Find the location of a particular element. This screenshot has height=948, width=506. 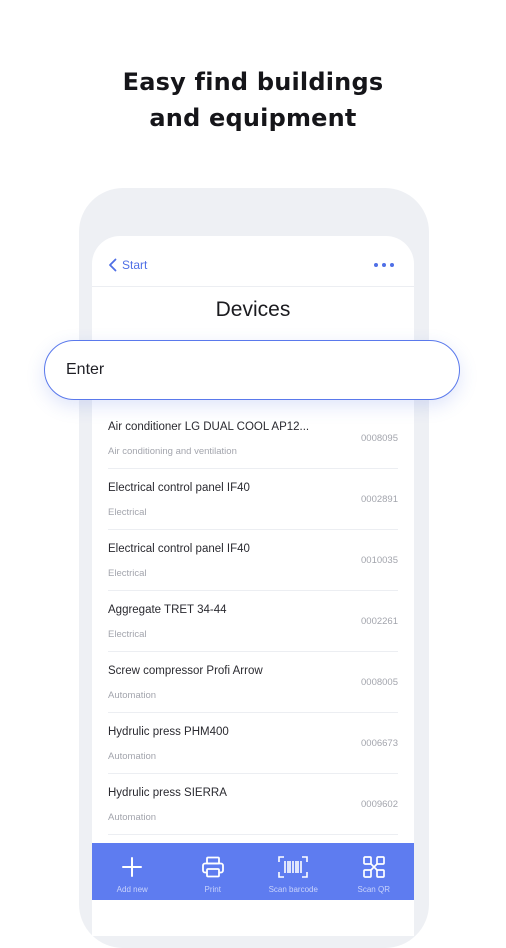

device-name: Screw compressor Profi Arrow is located at coordinates (185, 671).